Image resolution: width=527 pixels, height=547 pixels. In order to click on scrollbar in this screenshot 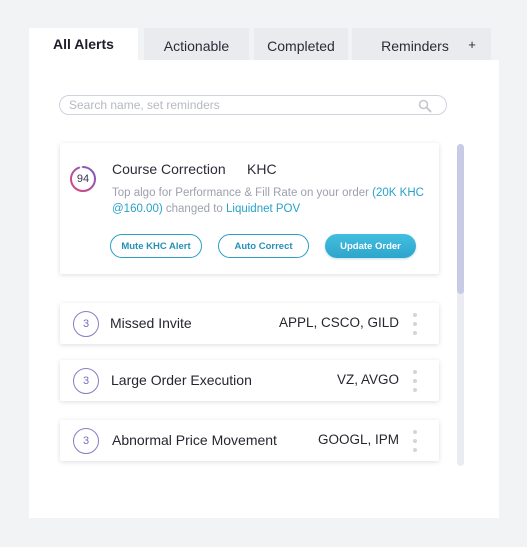, I will do `click(460, 305)`.